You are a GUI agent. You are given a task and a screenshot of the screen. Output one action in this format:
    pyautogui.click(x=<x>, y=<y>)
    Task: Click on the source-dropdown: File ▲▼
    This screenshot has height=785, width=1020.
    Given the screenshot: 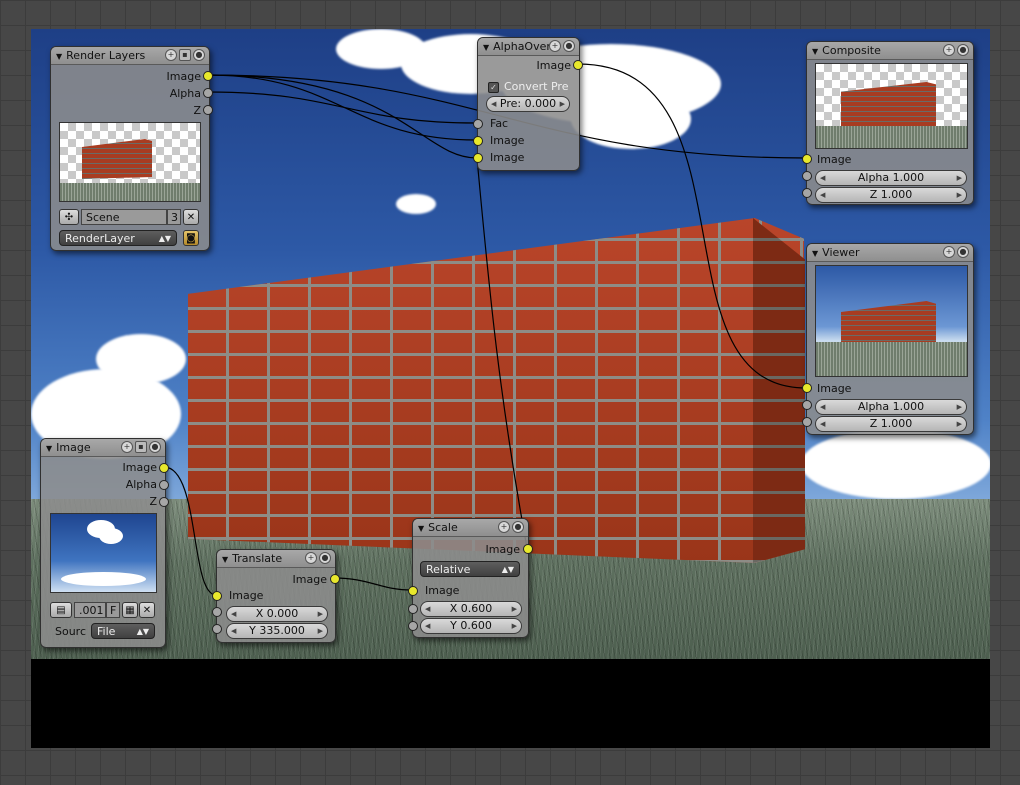 What is the action you would take?
    pyautogui.click(x=123, y=631)
    